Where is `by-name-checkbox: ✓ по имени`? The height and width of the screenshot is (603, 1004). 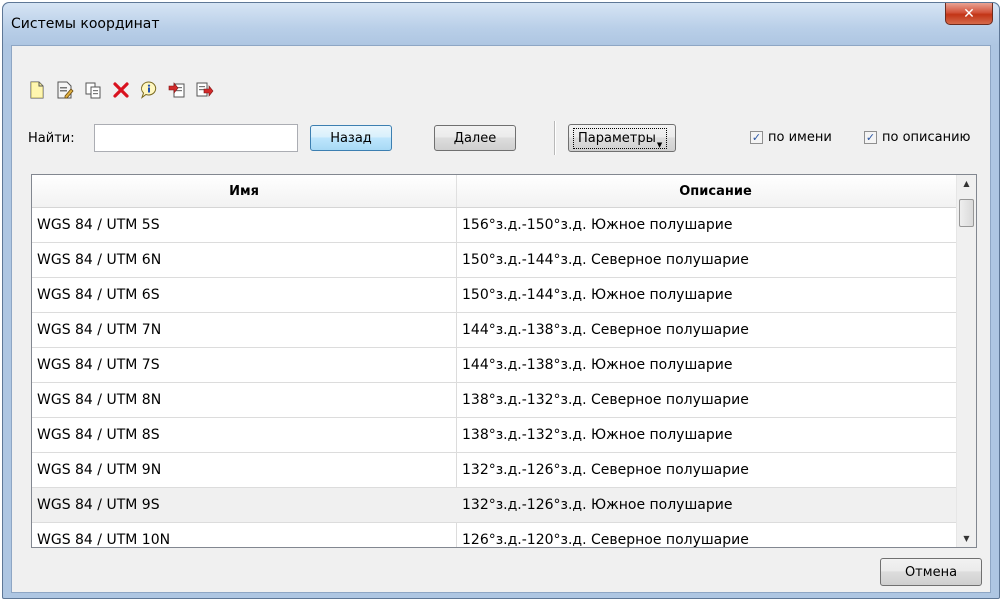 by-name-checkbox: ✓ по имени is located at coordinates (791, 137).